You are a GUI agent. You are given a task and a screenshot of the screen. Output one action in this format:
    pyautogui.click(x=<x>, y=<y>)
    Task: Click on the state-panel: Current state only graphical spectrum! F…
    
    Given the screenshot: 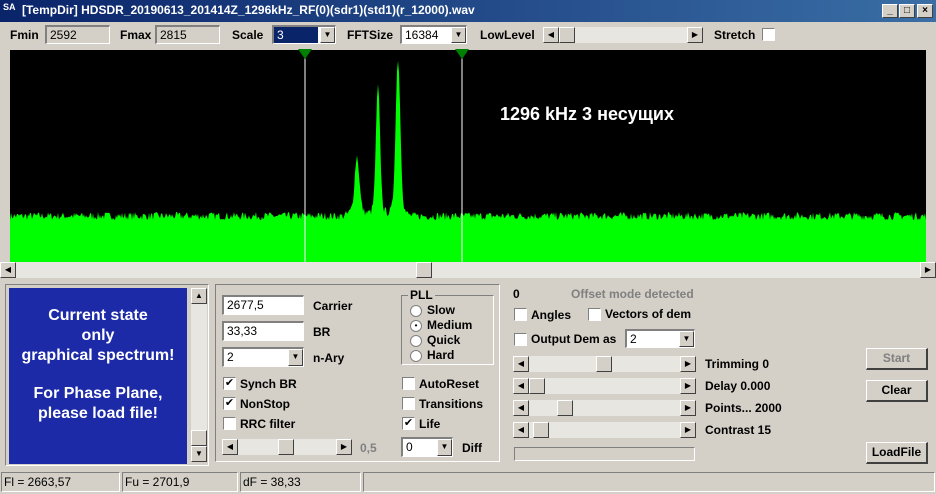 What is the action you would take?
    pyautogui.click(x=98, y=376)
    